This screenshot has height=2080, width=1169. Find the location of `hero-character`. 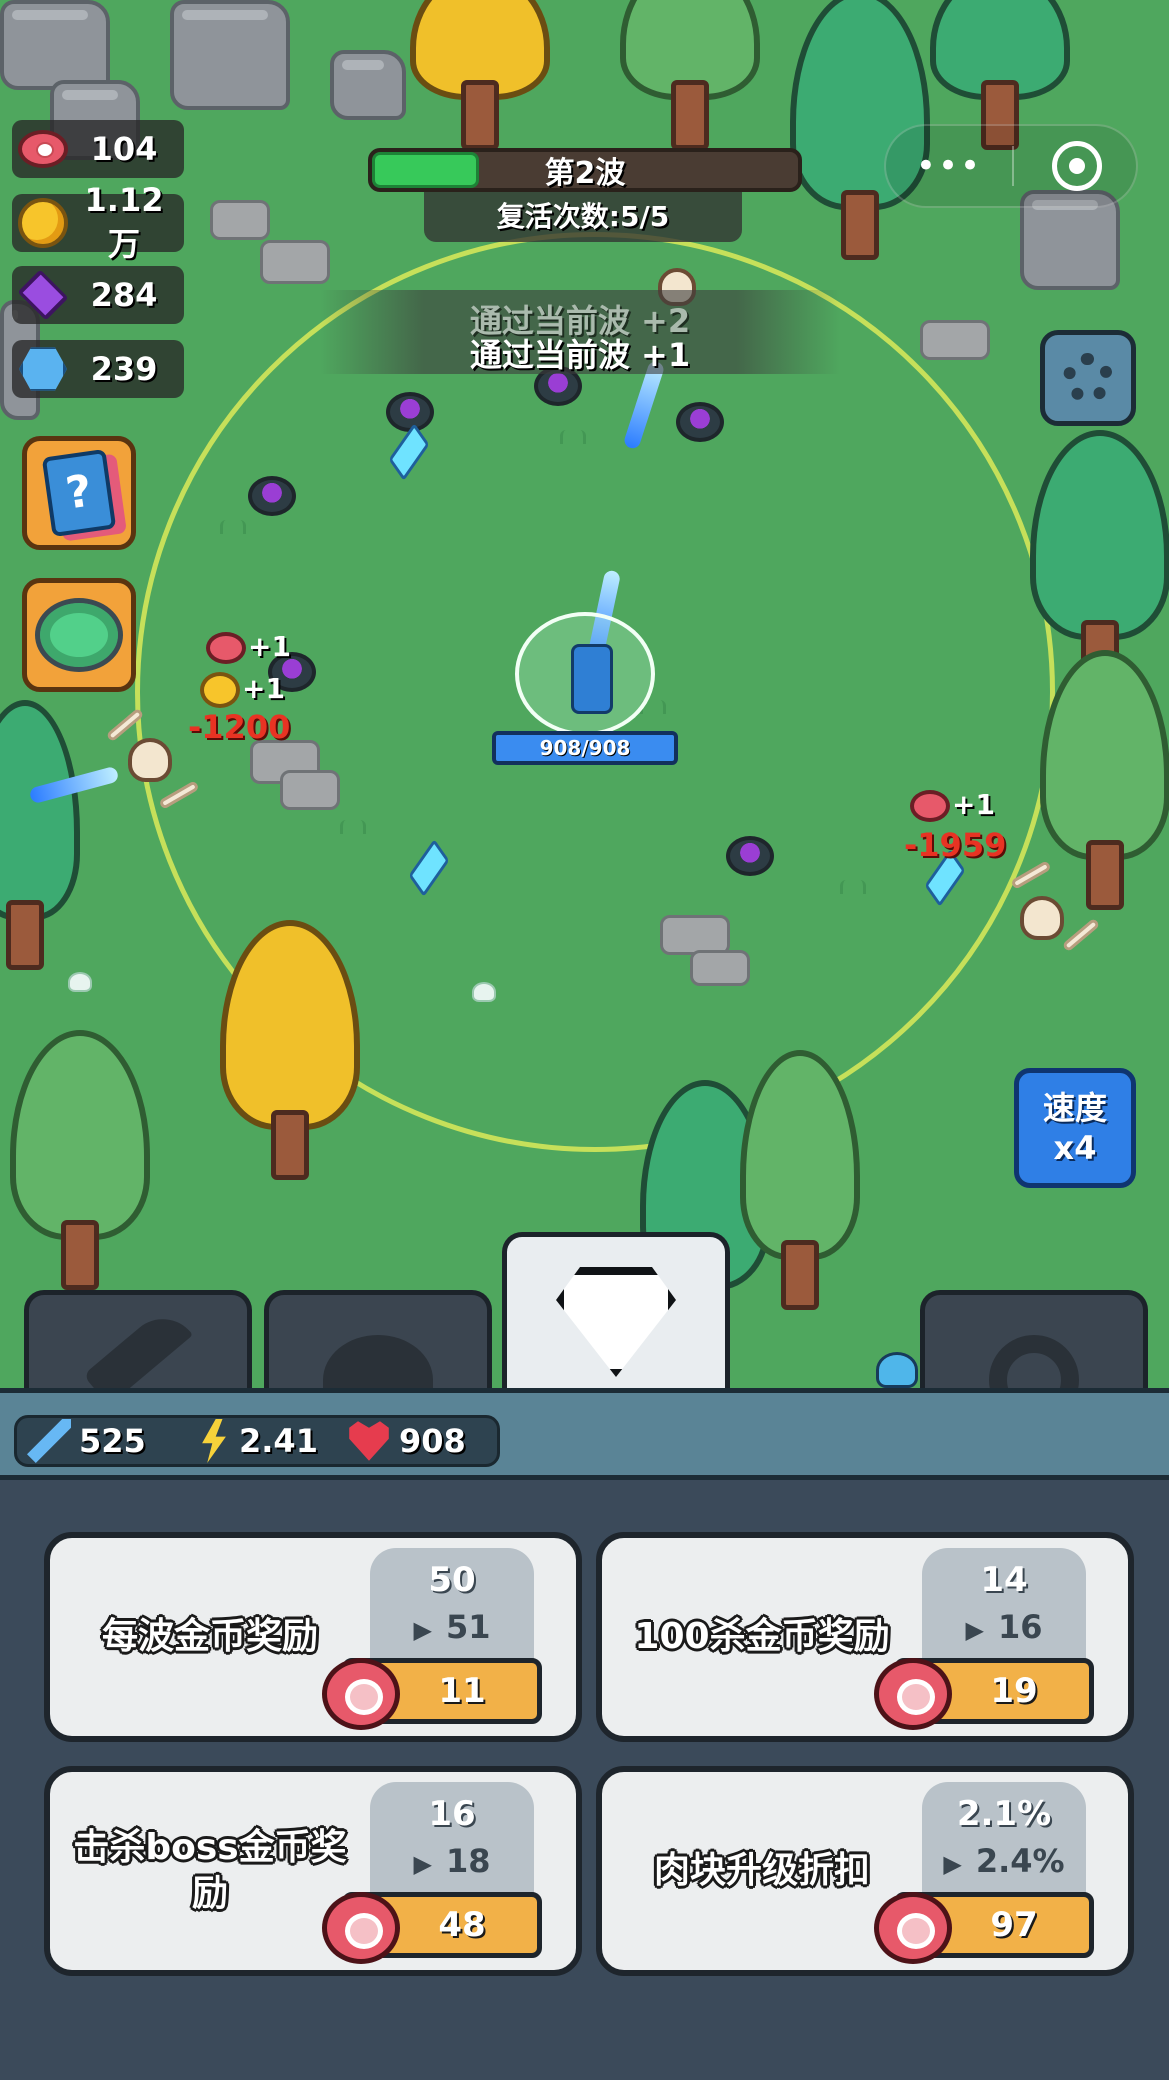

hero-character is located at coordinates (585, 674).